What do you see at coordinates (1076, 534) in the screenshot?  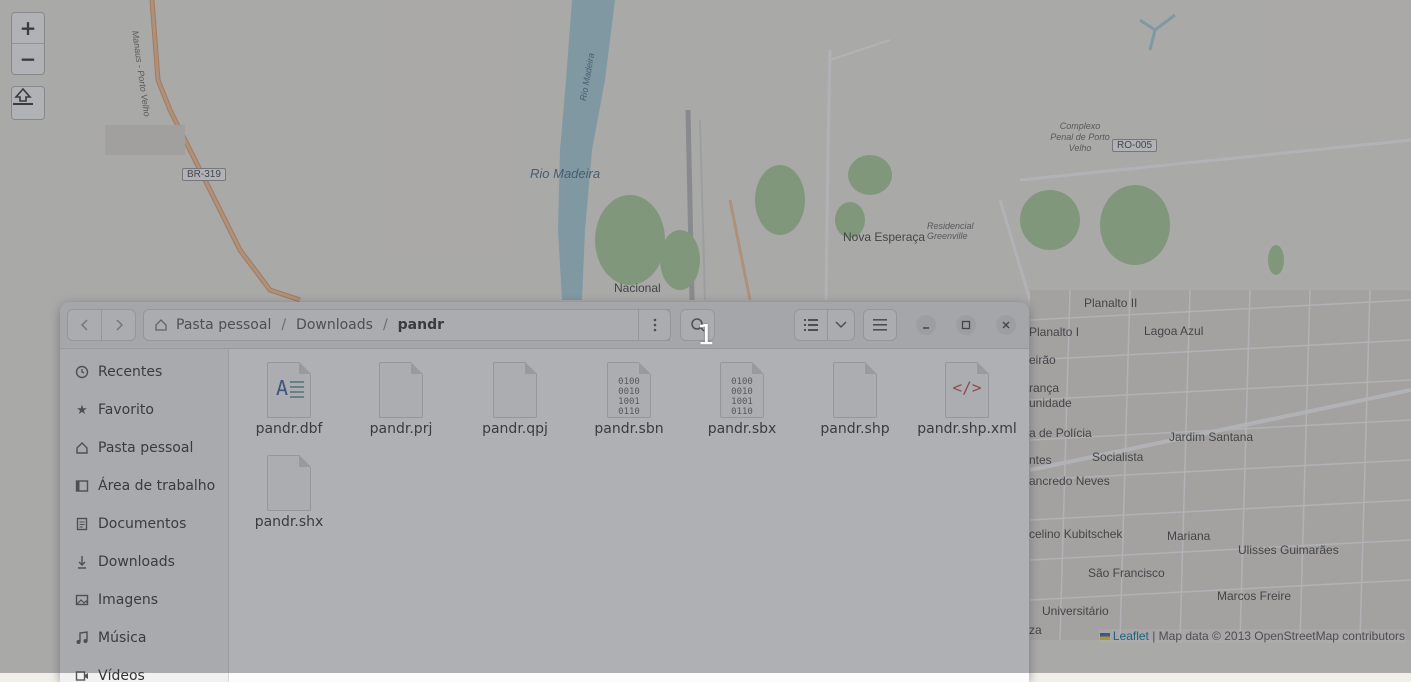 I see `map-label-juscelino: celino Kubitschek` at bounding box center [1076, 534].